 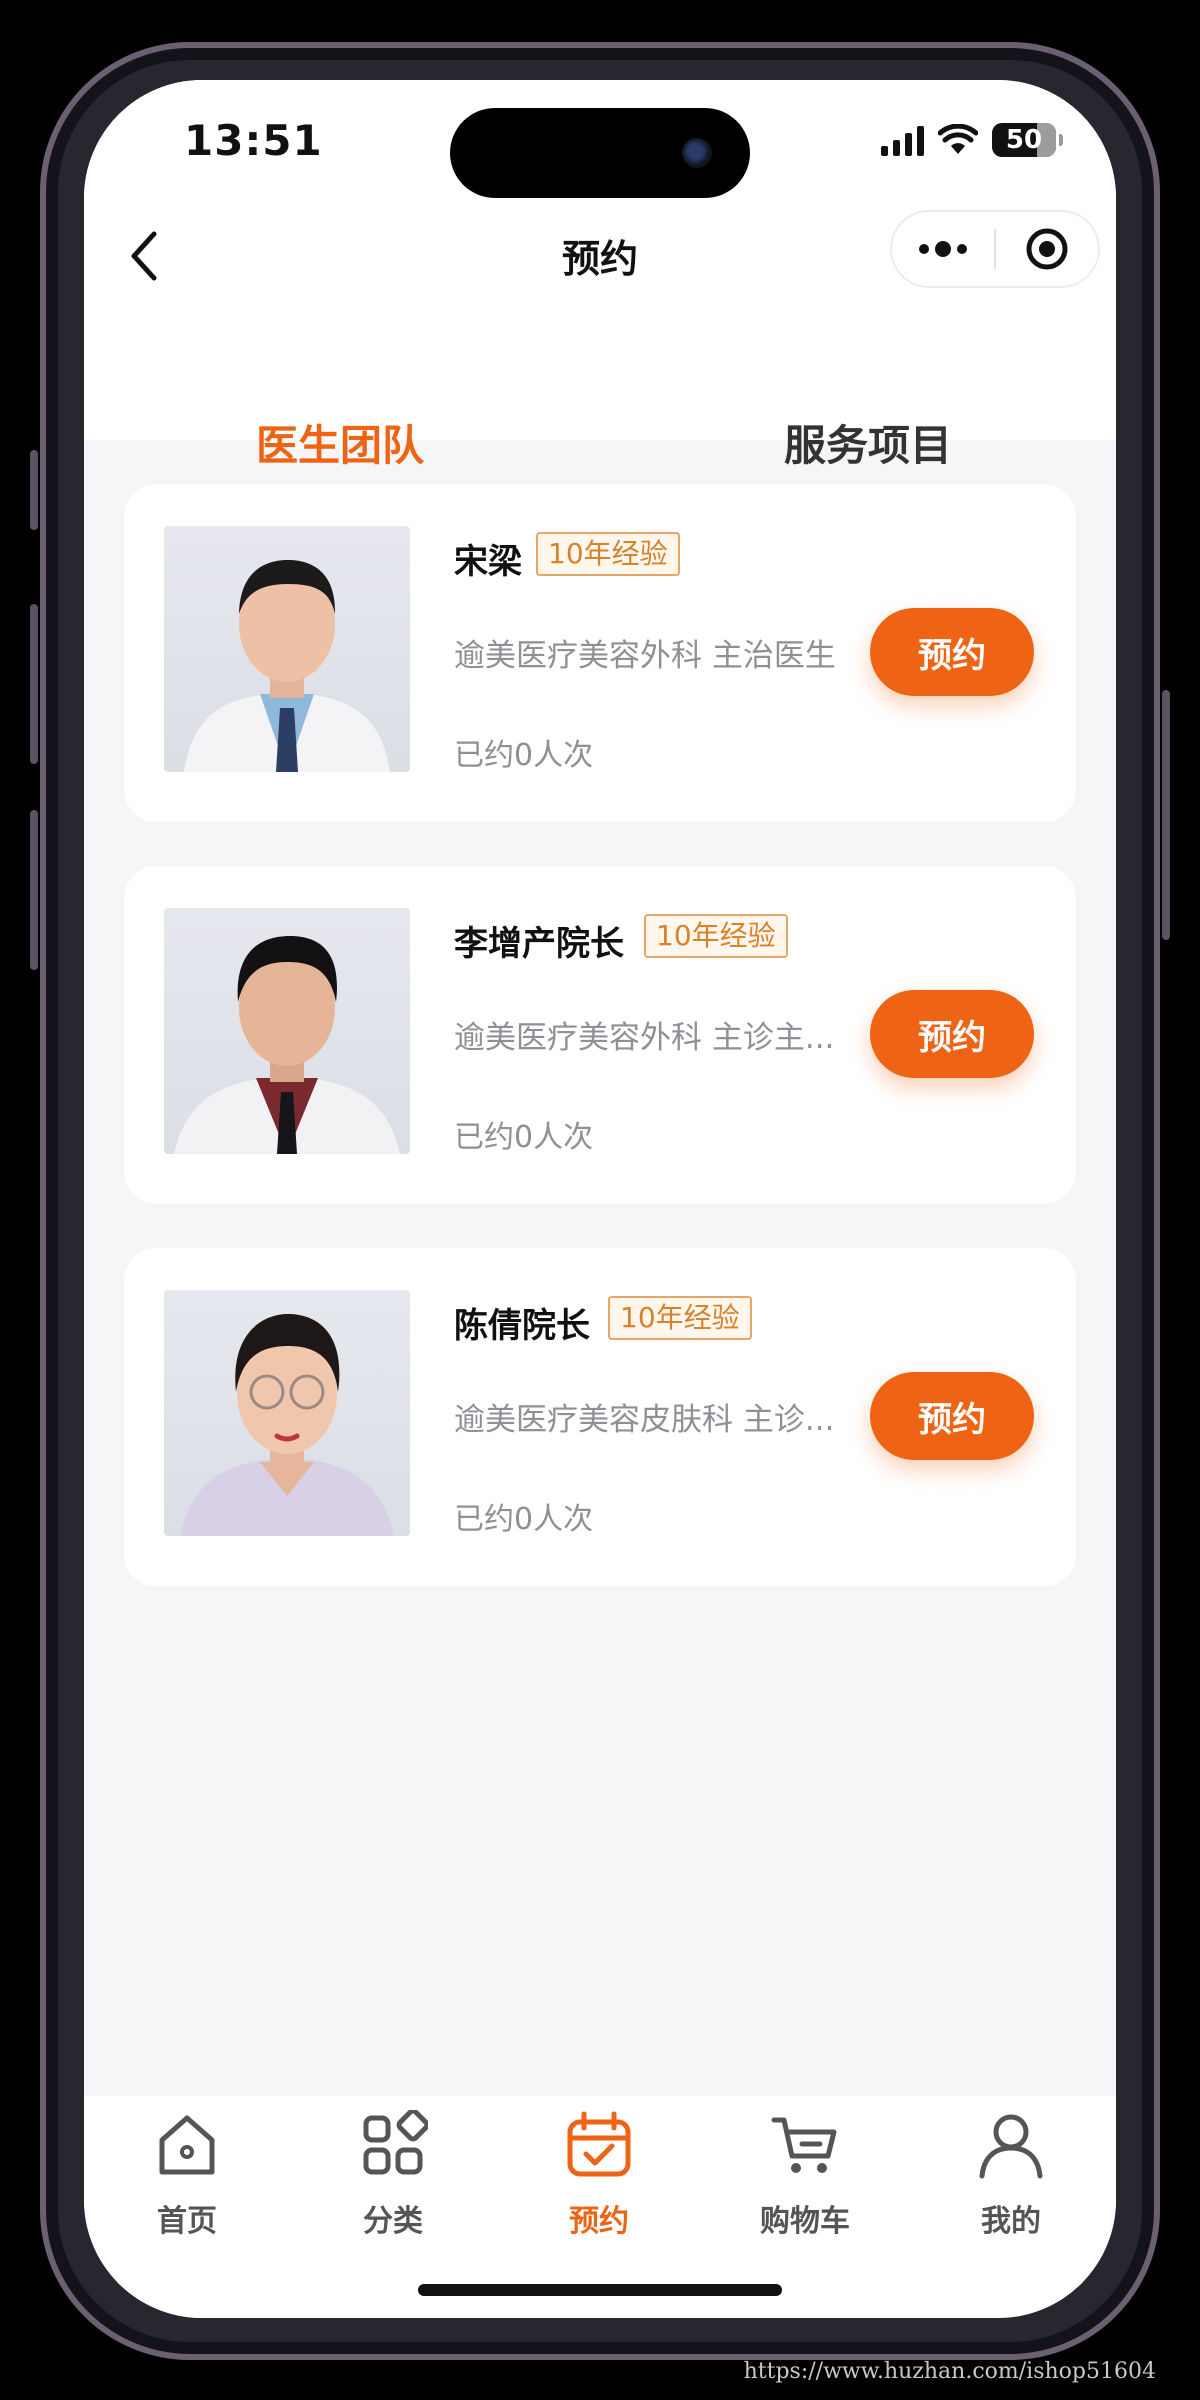 I want to click on tabbar-item-cart: 购物车, so click(x=805, y=2175).